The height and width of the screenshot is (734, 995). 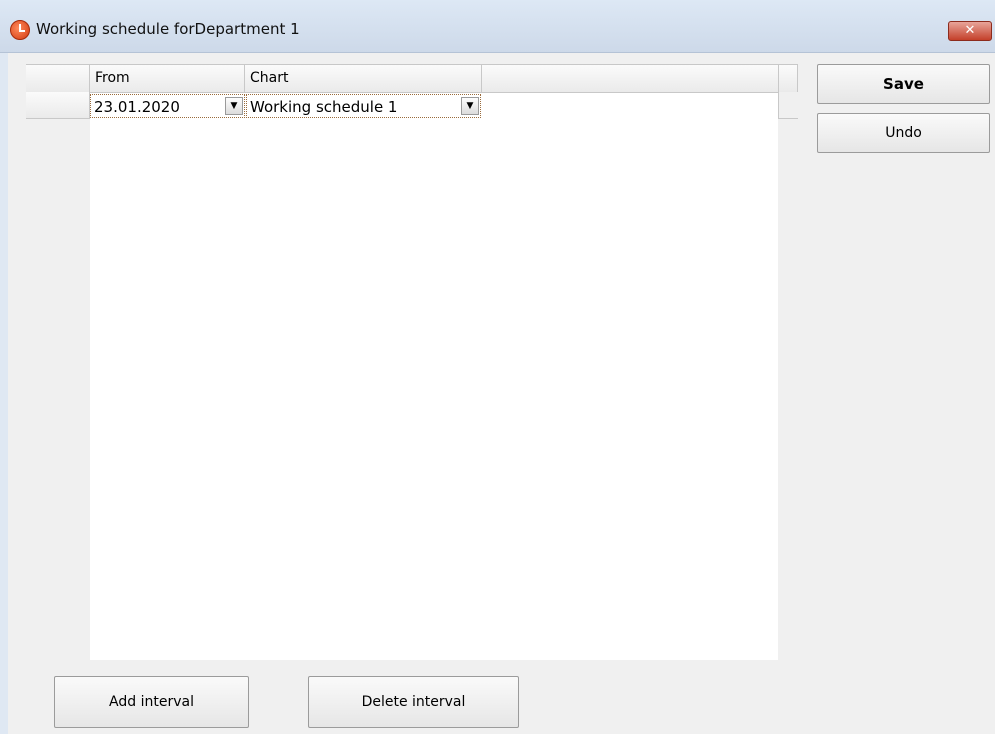 What do you see at coordinates (363, 78) in the screenshot?
I see `column-header-chart: Chart` at bounding box center [363, 78].